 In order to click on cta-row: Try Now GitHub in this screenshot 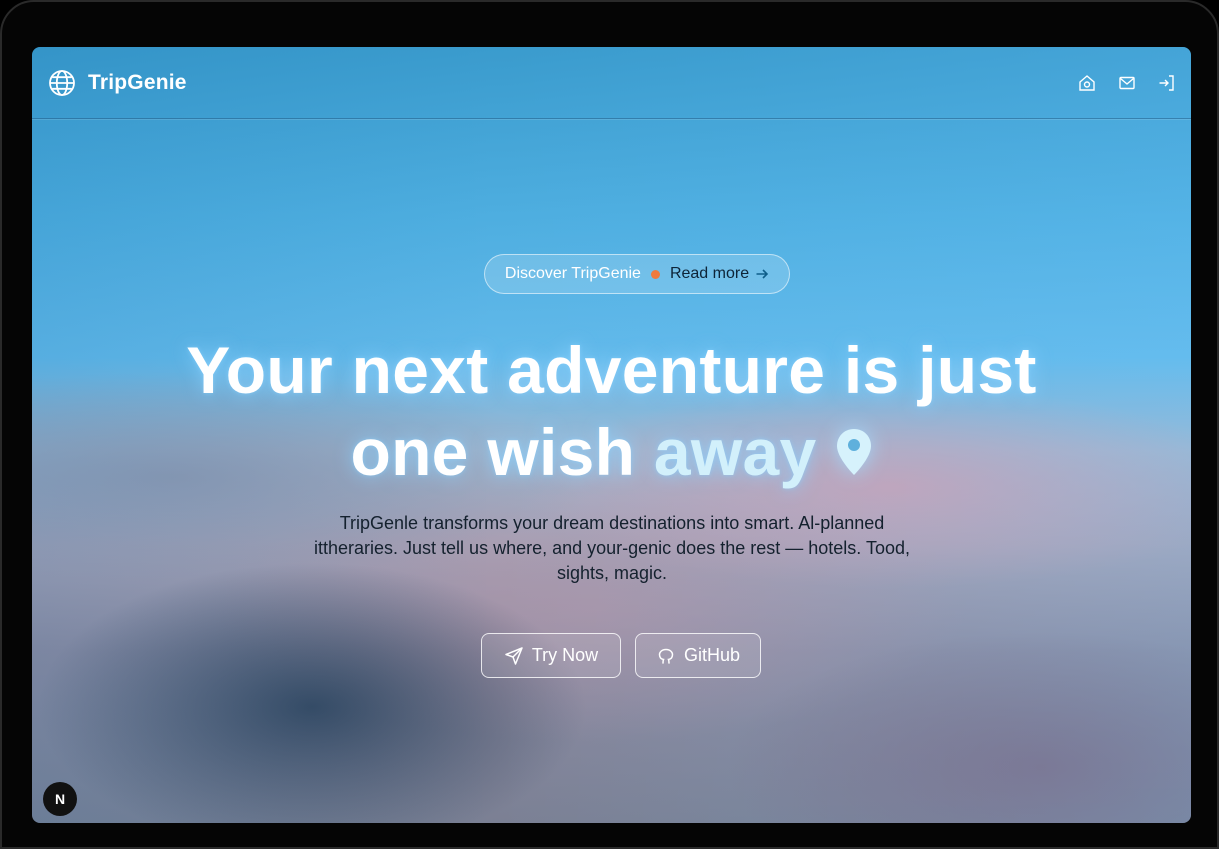, I will do `click(621, 655)`.